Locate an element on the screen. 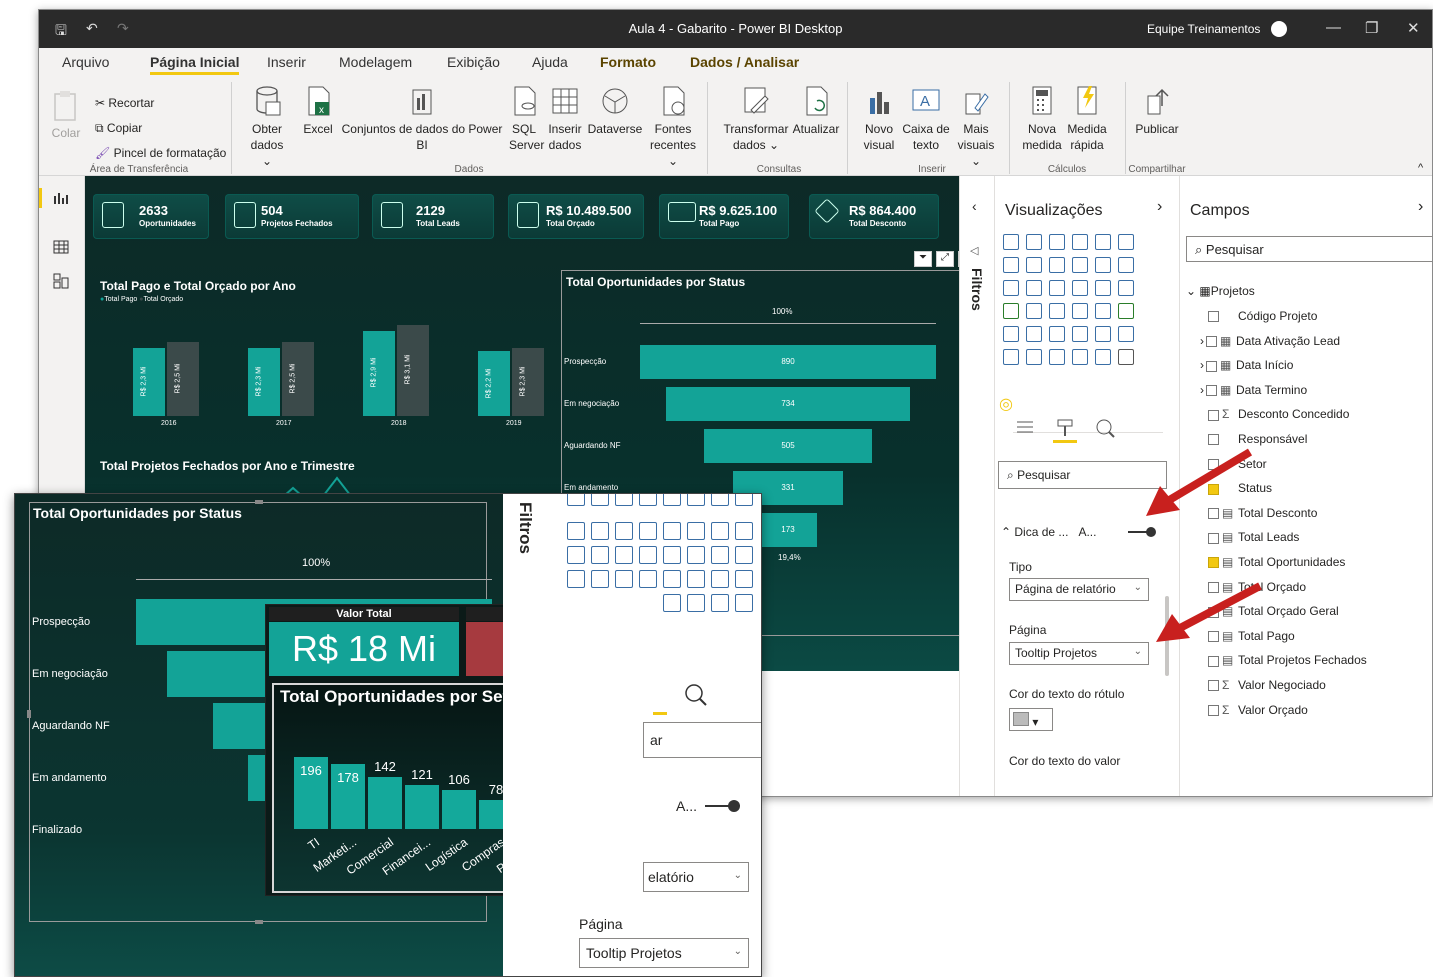  fields-search-input: ⌕ Pesquisar is located at coordinates (1309, 249).